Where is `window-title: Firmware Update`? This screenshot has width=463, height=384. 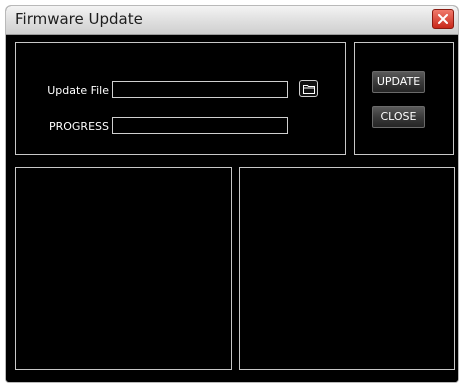
window-title: Firmware Update is located at coordinates (79, 19).